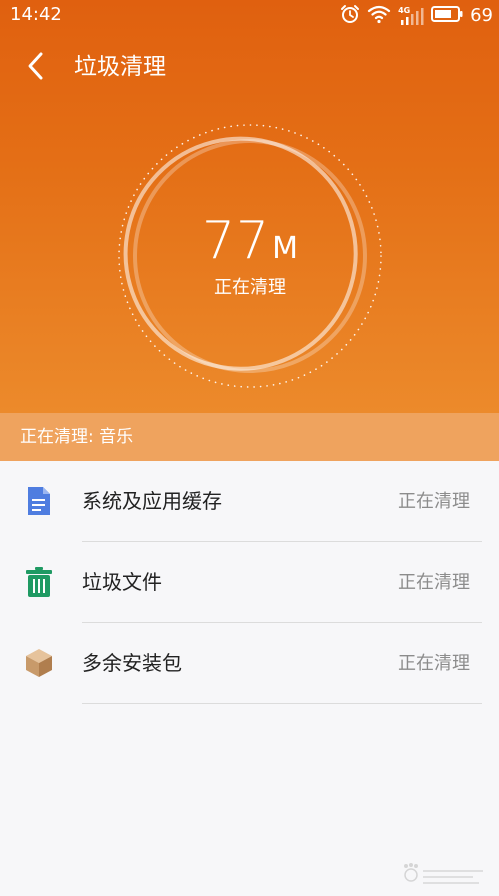  What do you see at coordinates (350, 16) in the screenshot?
I see `alarm-icon` at bounding box center [350, 16].